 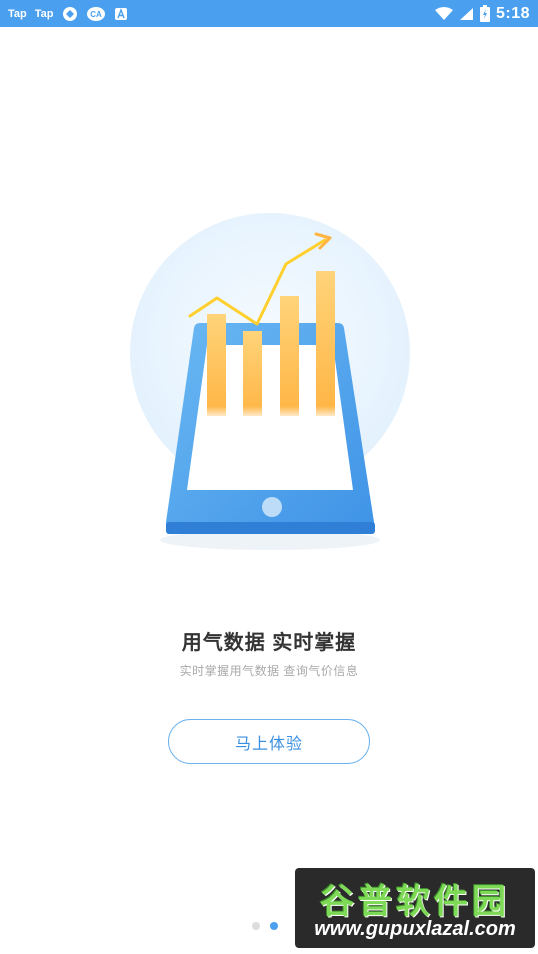 I want to click on signal-icon, so click(x=466, y=14).